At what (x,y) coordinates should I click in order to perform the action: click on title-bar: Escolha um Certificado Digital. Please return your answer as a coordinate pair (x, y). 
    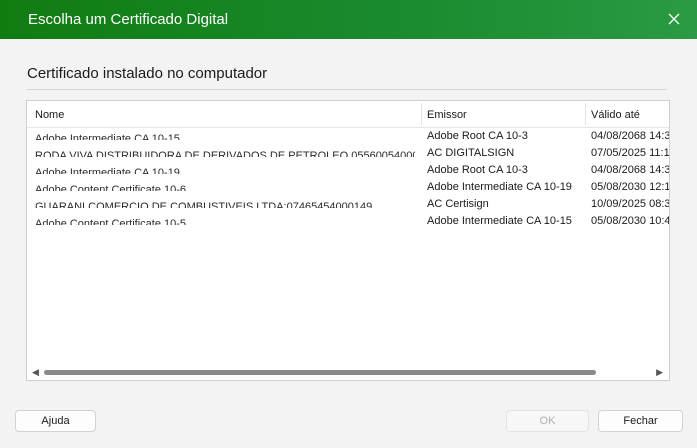
    Looking at the image, I should click on (348, 19).